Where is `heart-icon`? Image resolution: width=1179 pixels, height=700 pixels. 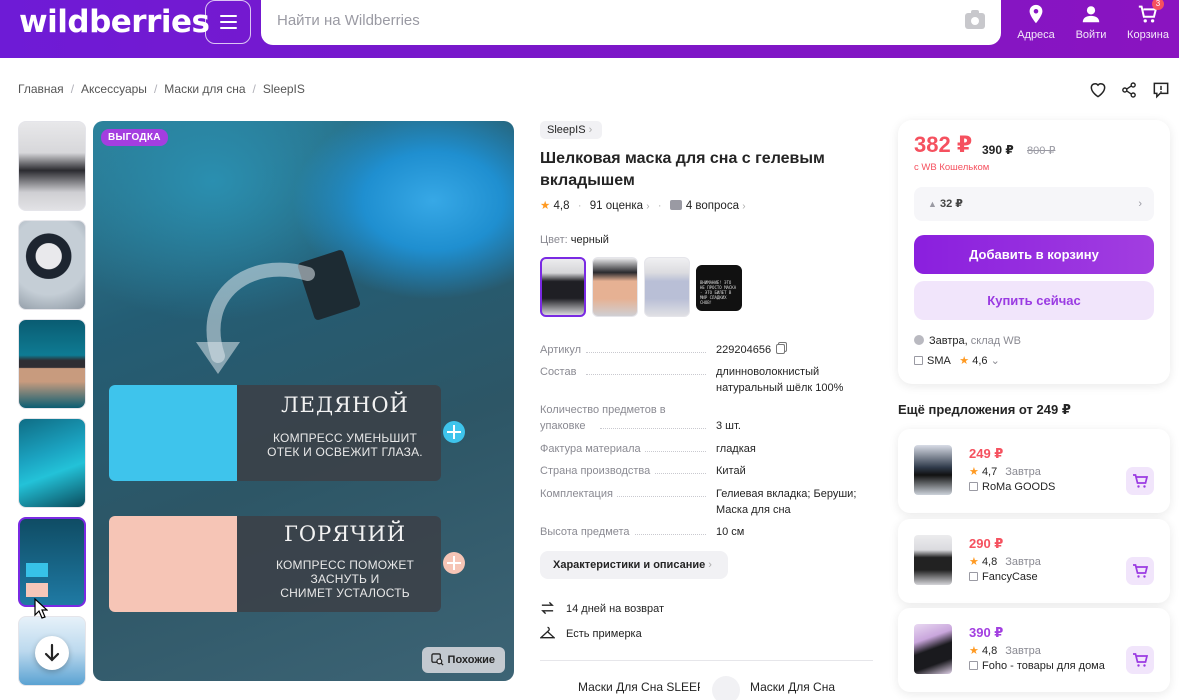 heart-icon is located at coordinates (1098, 90).